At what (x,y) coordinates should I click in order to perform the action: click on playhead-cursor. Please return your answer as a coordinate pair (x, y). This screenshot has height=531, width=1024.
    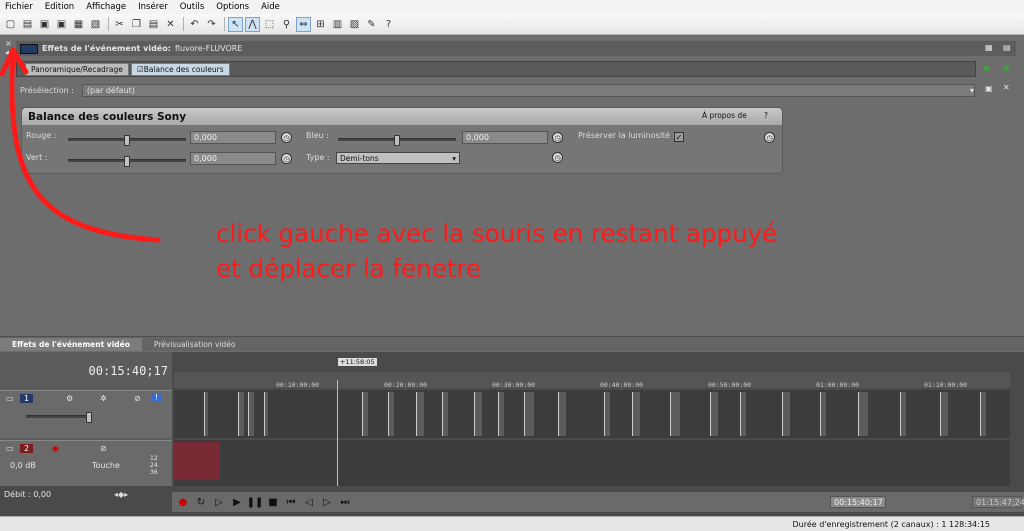
    Looking at the image, I should click on (337, 433).